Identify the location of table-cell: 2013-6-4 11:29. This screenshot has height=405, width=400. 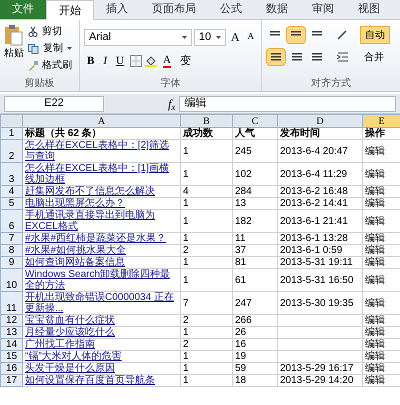
(314, 174).